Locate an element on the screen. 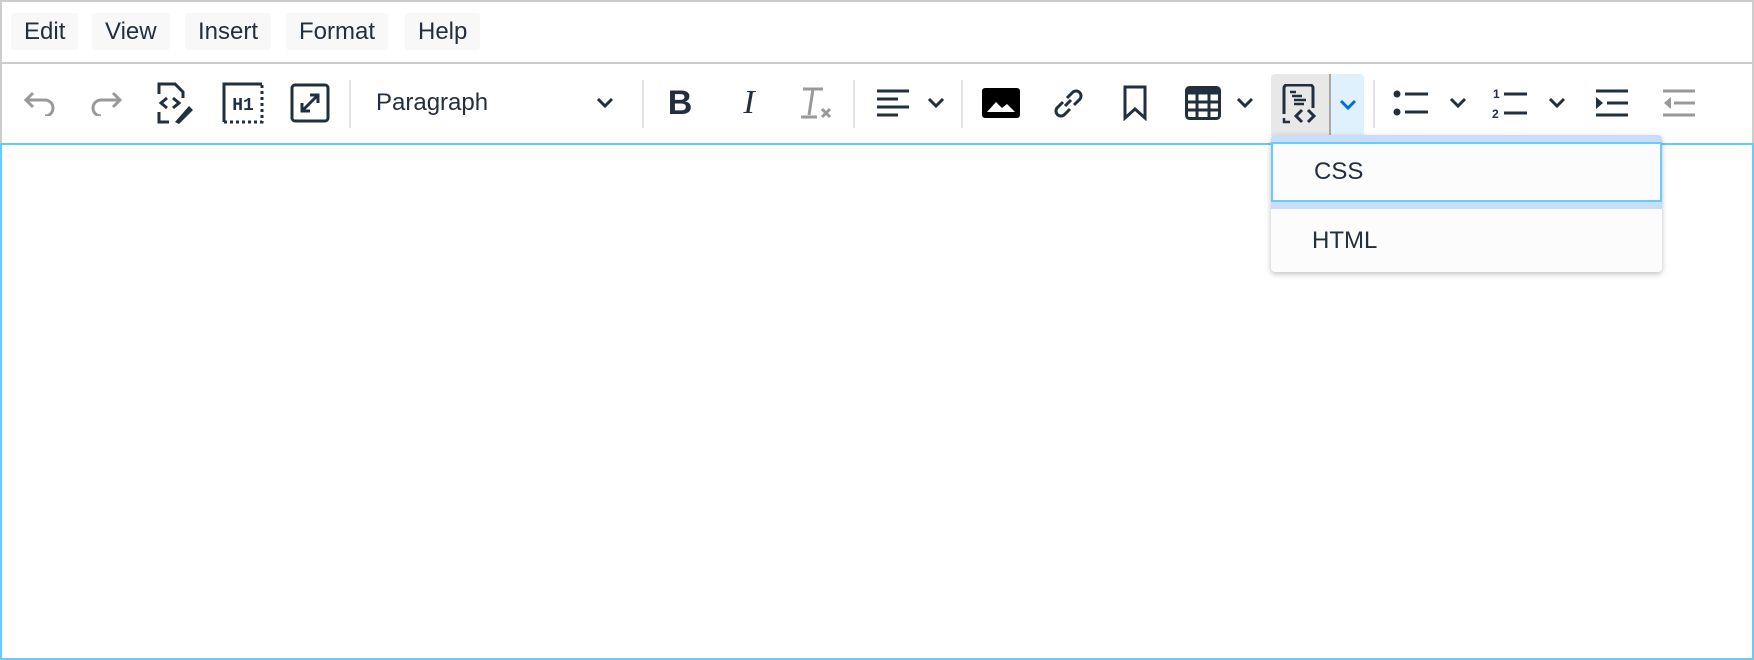 The height and width of the screenshot is (660, 1754). remove-format-button is located at coordinates (817, 103).